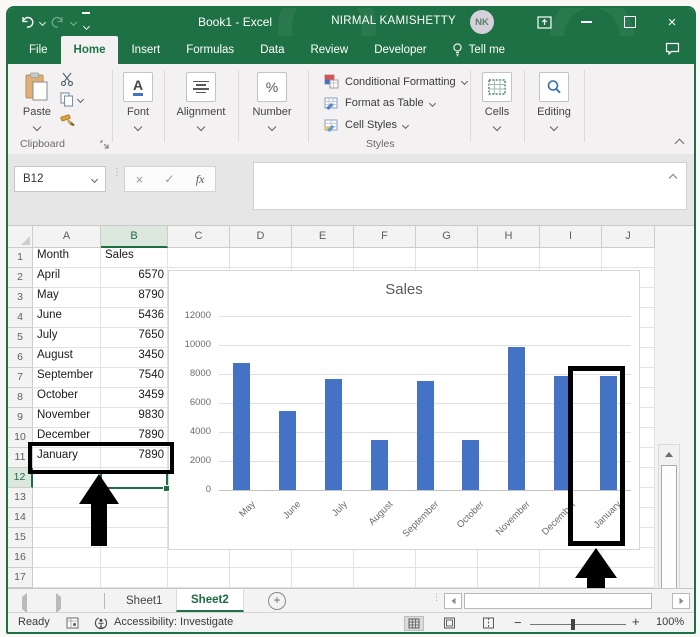 Image resolution: width=700 pixels, height=637 pixels. I want to click on cell-A4: June, so click(67, 318).